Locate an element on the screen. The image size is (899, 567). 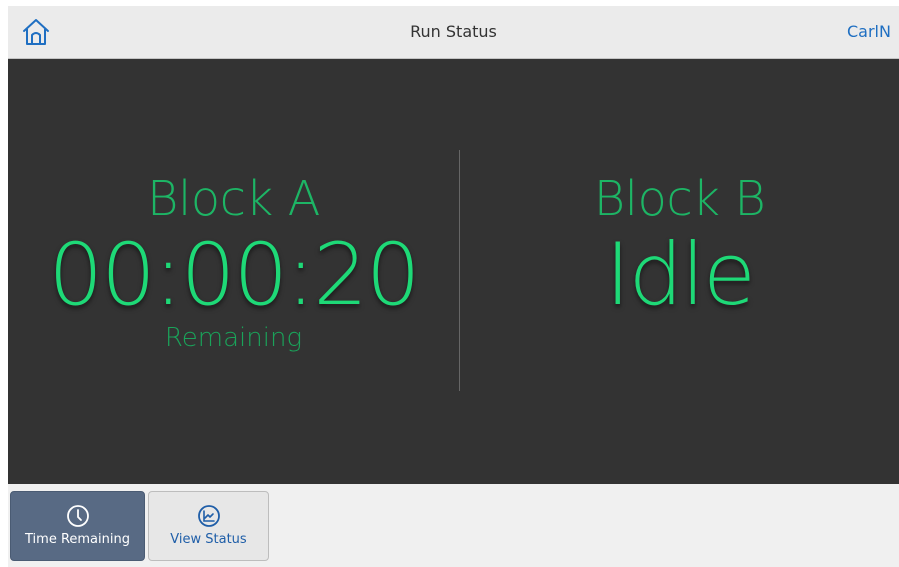
page-title: Run Status is located at coordinates (453, 31).